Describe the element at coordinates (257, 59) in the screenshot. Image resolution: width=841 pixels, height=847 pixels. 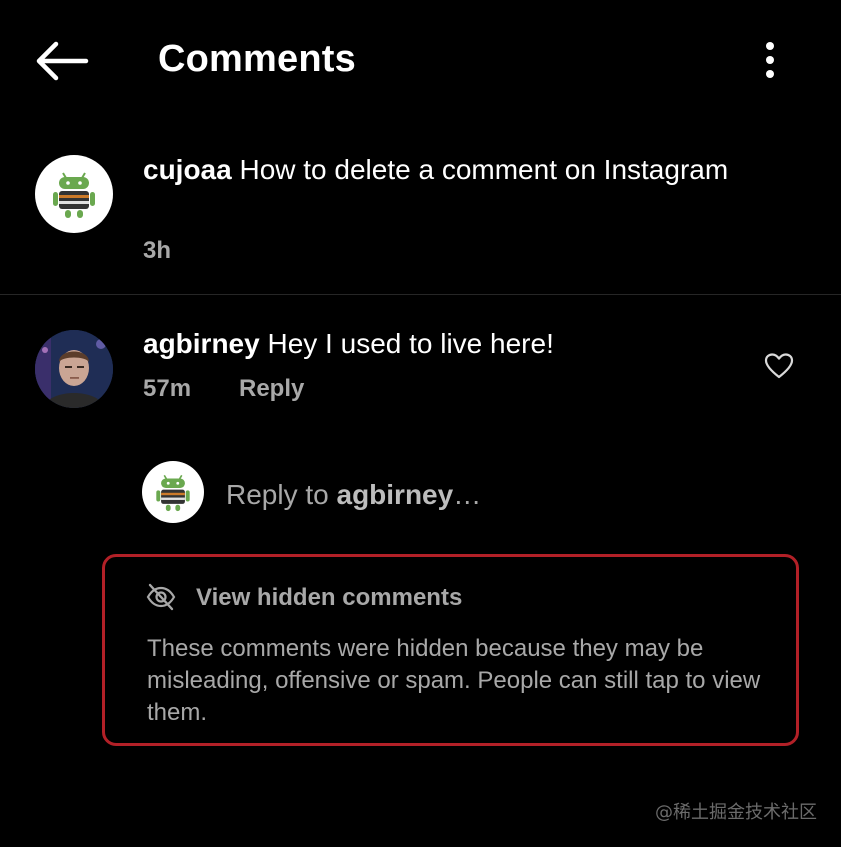
I see `page-title: Comments` at that location.